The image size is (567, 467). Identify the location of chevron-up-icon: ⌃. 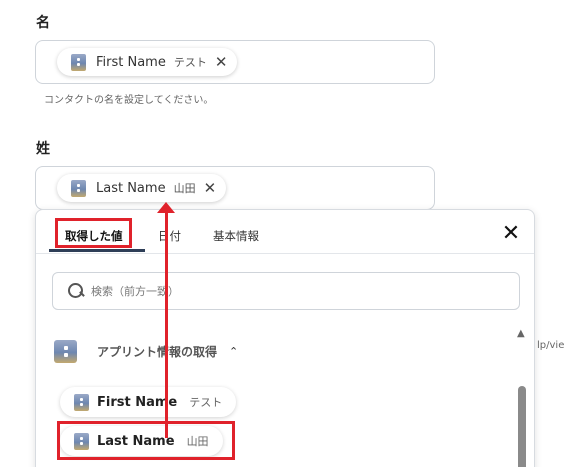
(233, 351).